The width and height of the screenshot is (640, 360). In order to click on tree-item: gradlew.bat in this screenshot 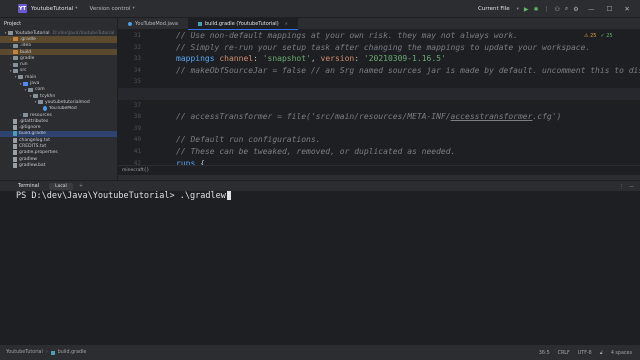, I will do `click(58, 165)`.